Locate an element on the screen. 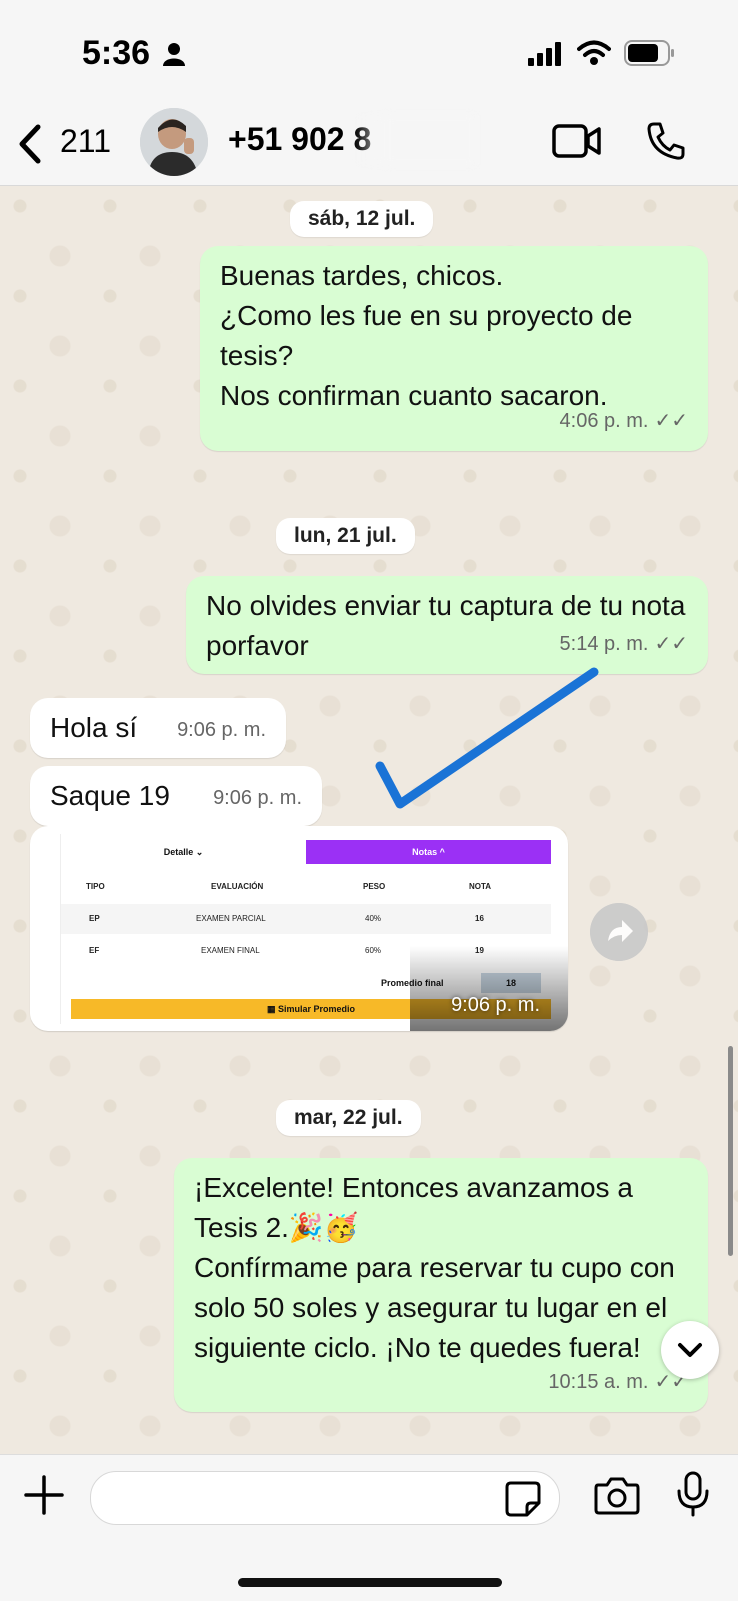  battery-icon is located at coordinates (649, 53).